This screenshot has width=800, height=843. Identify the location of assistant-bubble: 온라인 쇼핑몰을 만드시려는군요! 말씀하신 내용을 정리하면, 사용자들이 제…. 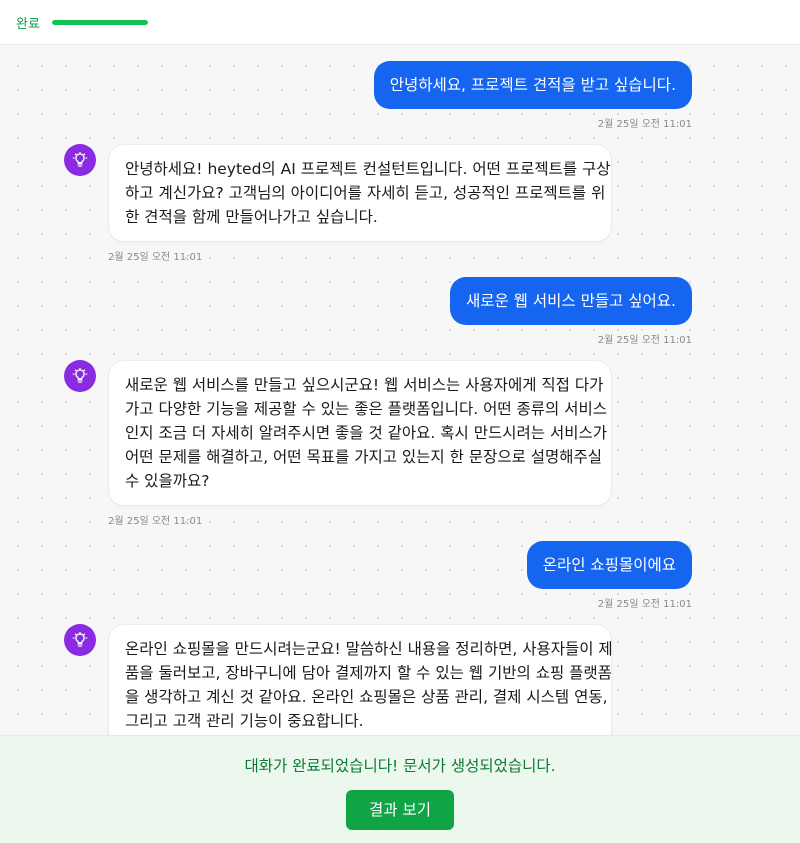
(360, 679).